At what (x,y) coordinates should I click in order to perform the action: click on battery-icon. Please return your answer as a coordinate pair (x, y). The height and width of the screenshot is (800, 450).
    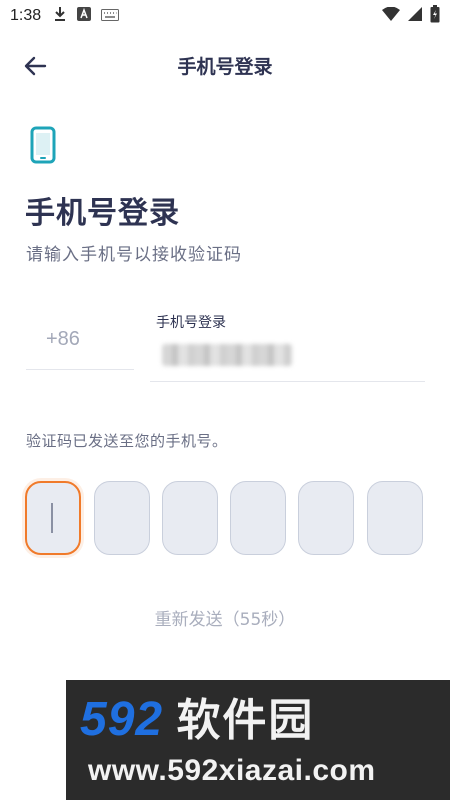
    Looking at the image, I should click on (435, 16).